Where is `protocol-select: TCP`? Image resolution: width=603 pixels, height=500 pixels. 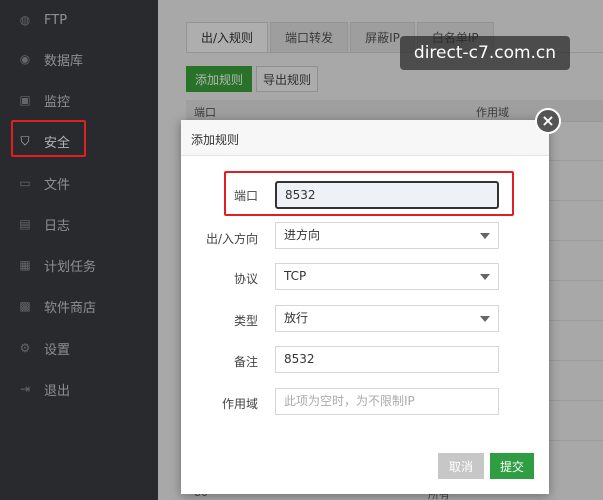
protocol-select: TCP is located at coordinates (387, 276).